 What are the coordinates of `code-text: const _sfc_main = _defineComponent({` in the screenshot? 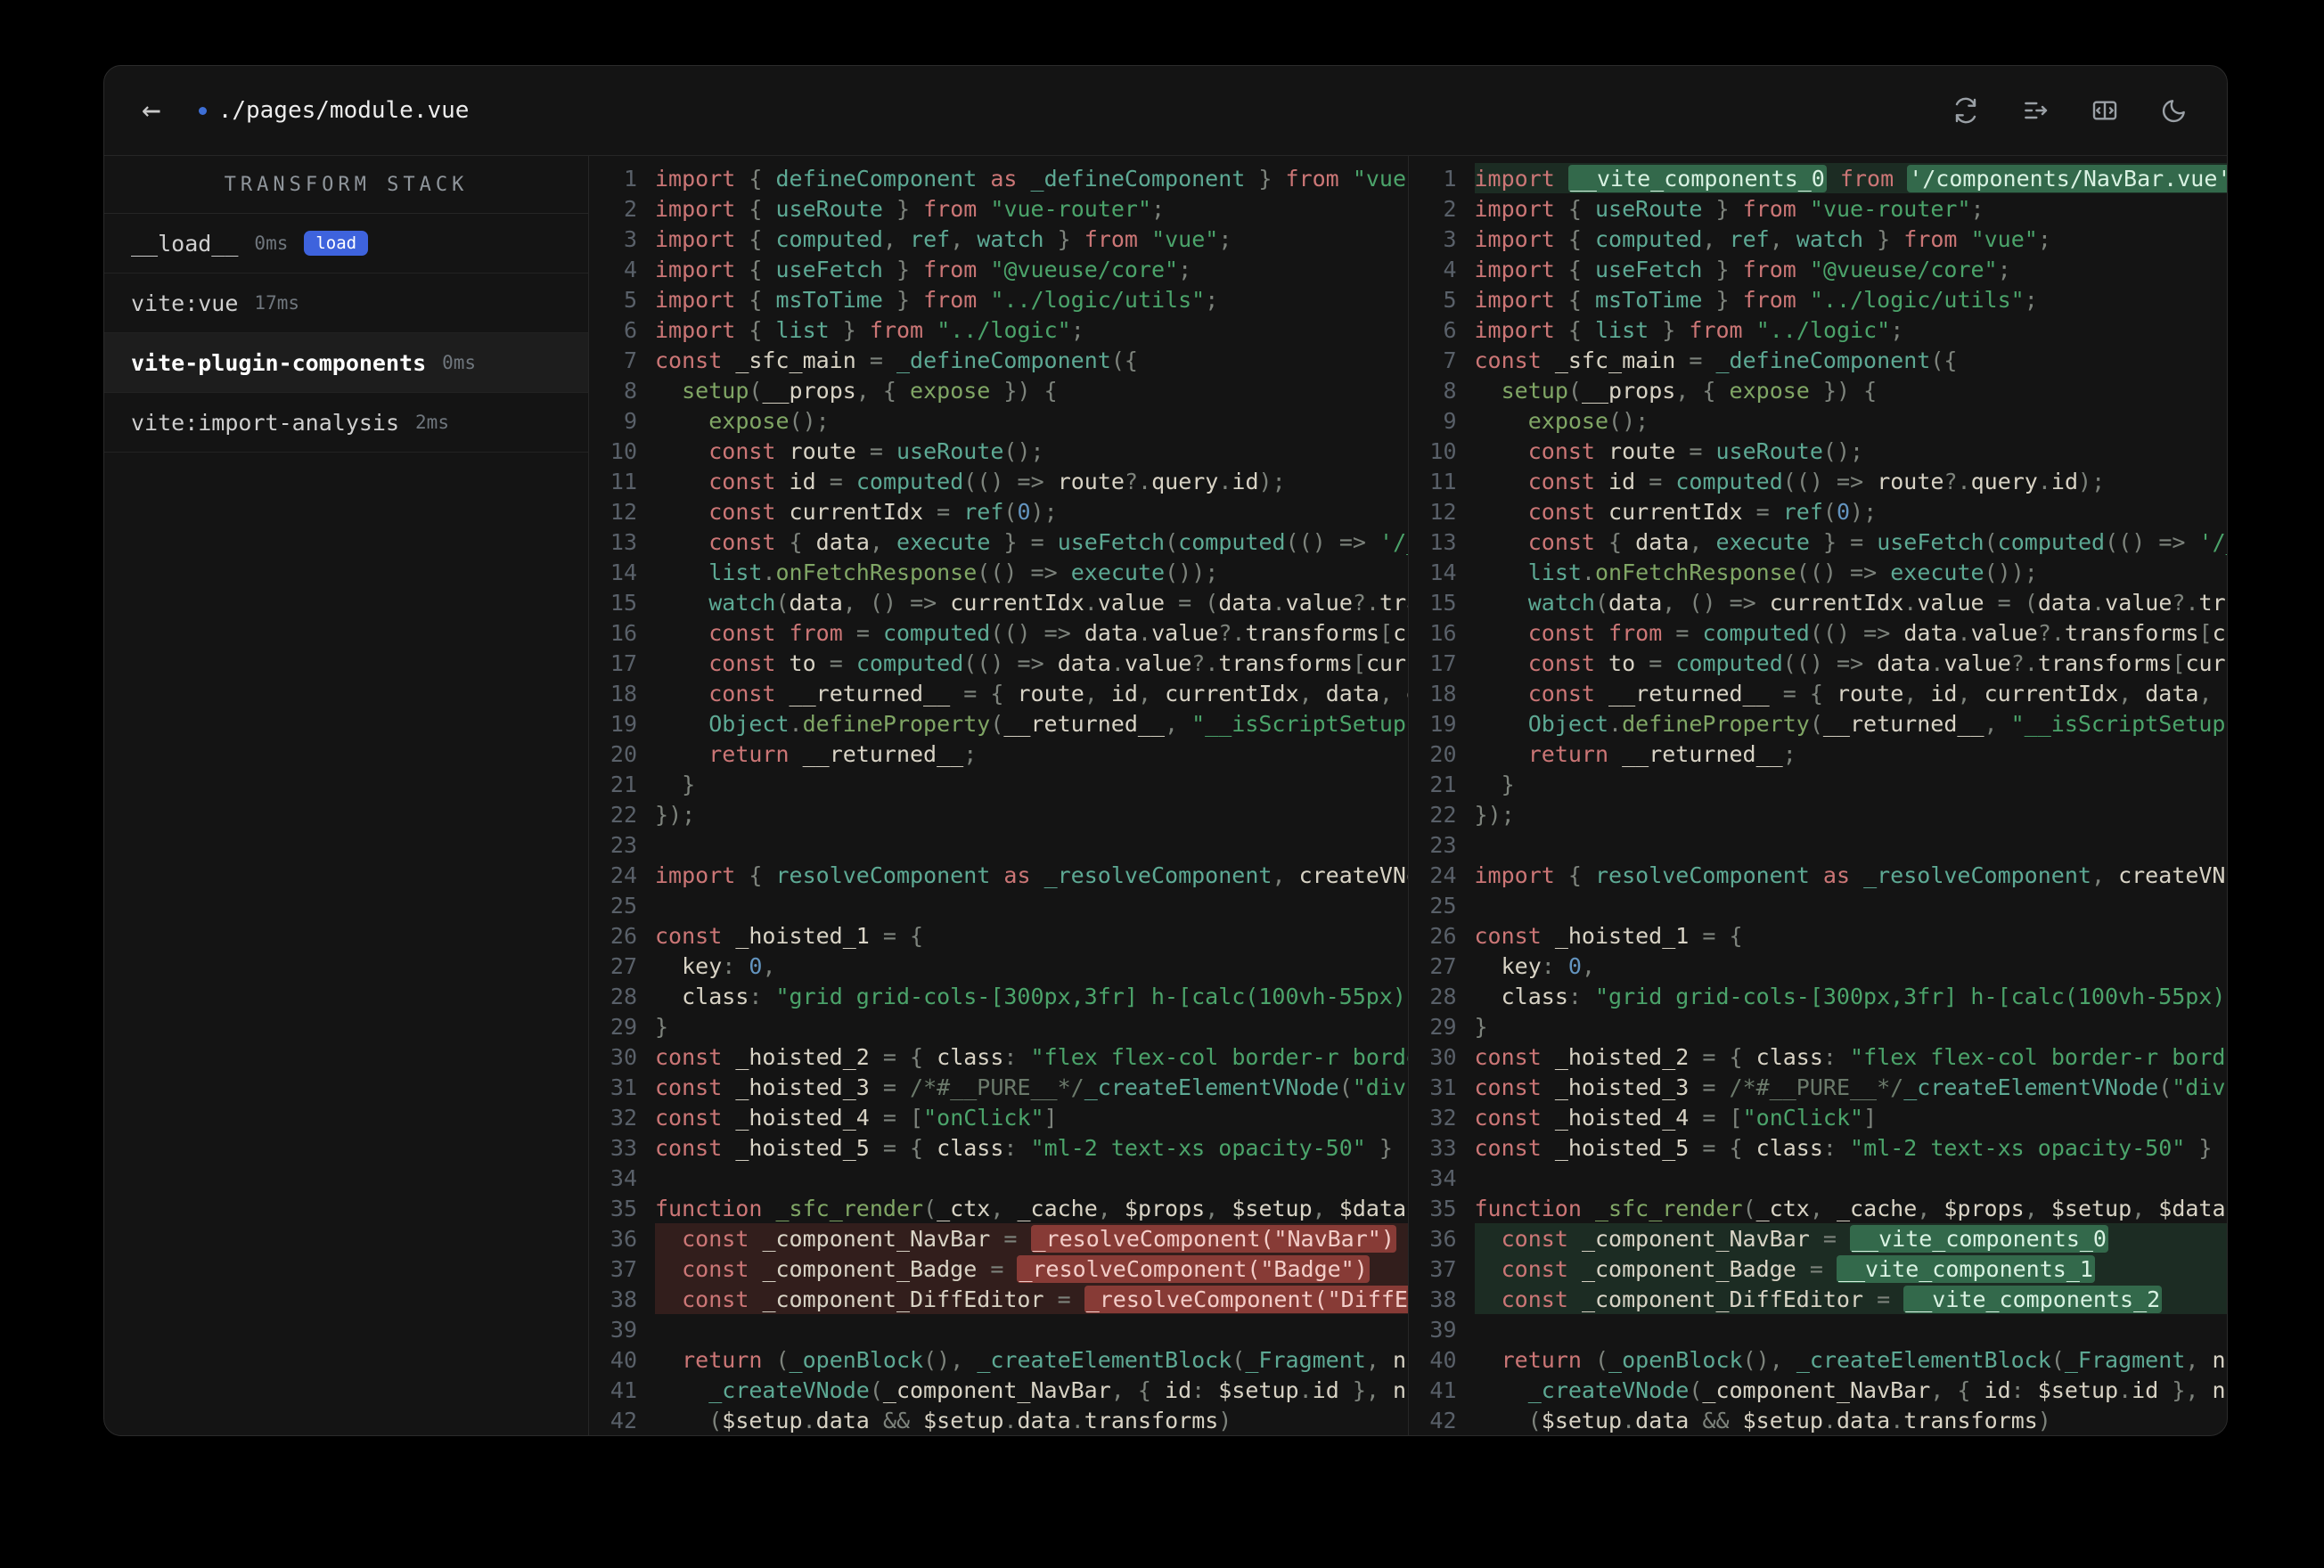 It's located at (1716, 360).